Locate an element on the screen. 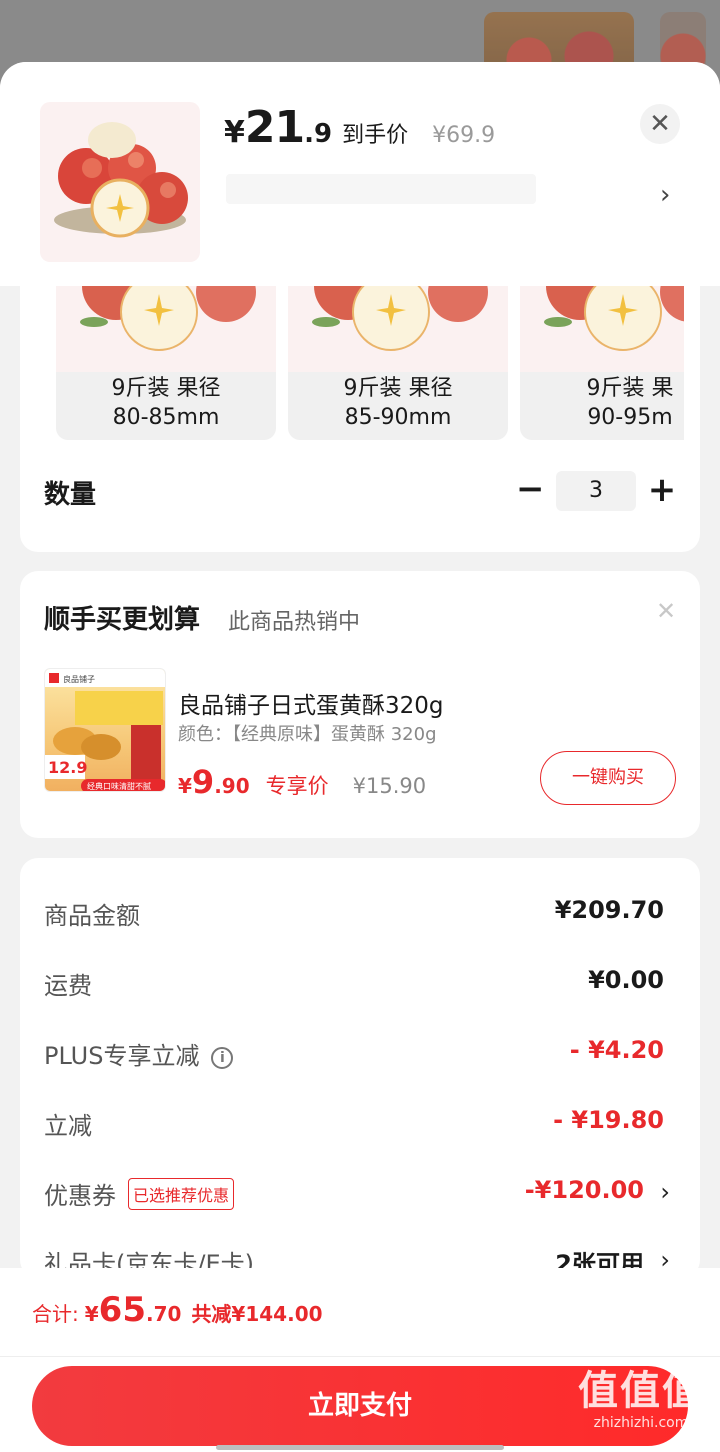  plus-icon: + is located at coordinates (662, 490).